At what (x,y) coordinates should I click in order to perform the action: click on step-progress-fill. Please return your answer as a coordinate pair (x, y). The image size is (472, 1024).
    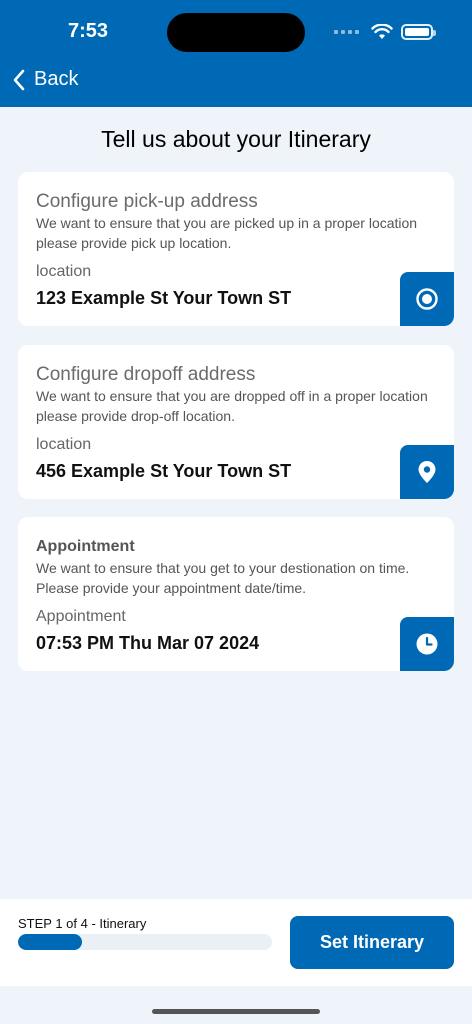
    Looking at the image, I should click on (50, 942).